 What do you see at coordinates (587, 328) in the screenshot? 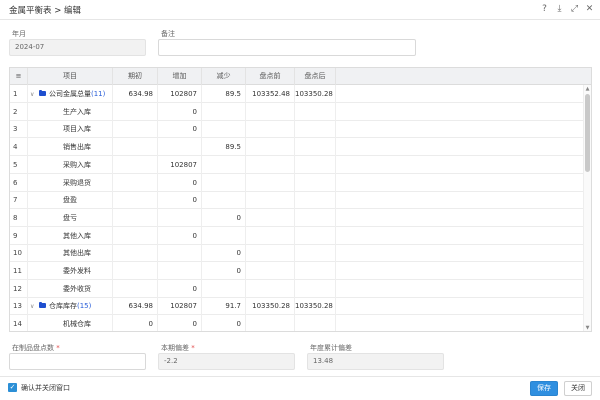
I see `scroll-down-icon: ▼` at bounding box center [587, 328].